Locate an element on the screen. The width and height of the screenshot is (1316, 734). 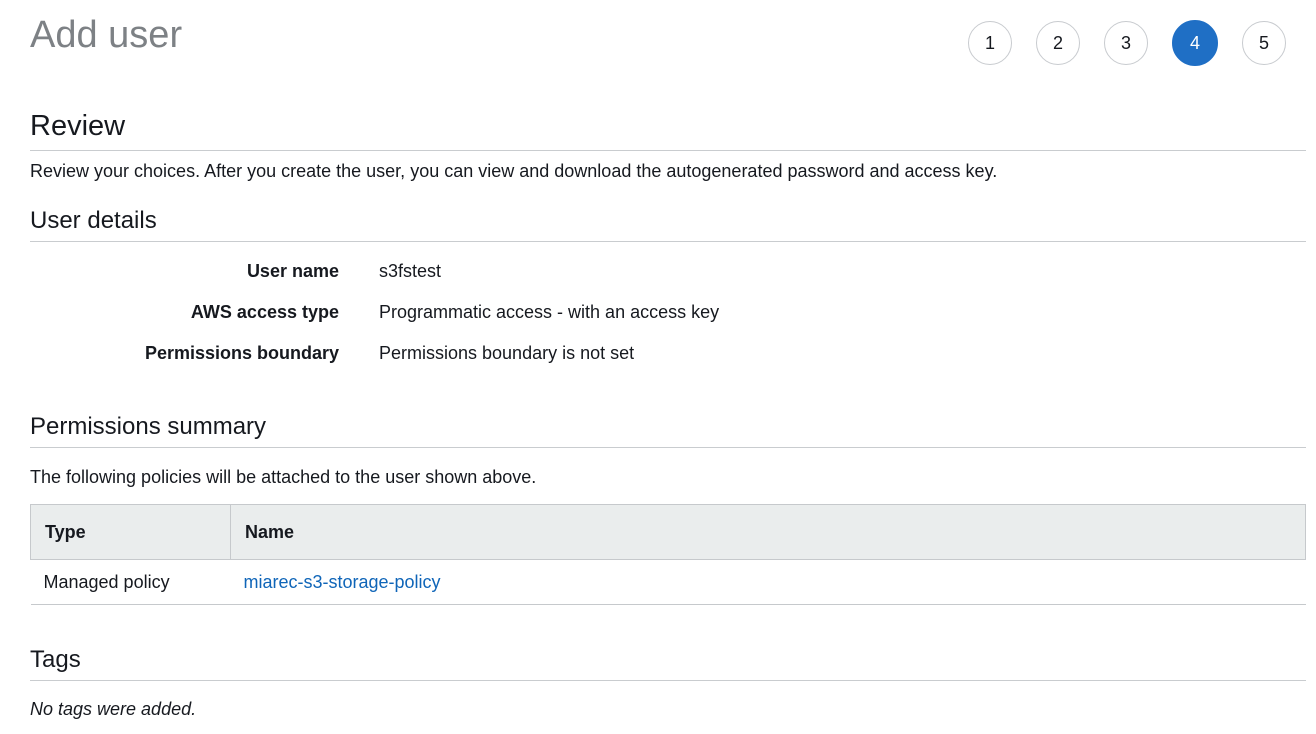
access-type-value: Programmatic access - with an access key is located at coordinates (549, 312).